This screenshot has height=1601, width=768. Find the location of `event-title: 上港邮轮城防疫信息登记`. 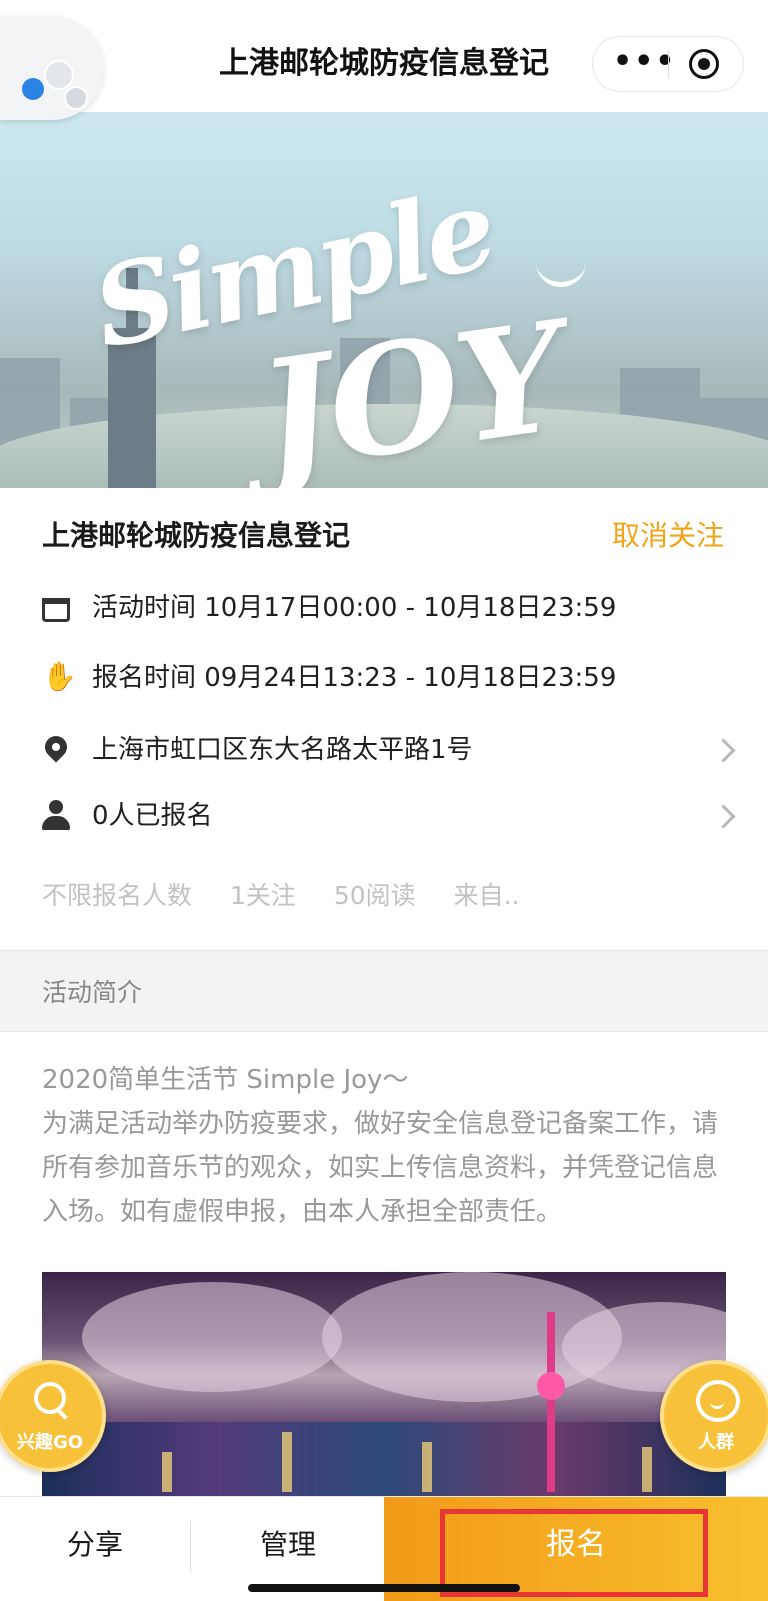

event-title: 上港邮轮城防疫信息登记 is located at coordinates (196, 535).